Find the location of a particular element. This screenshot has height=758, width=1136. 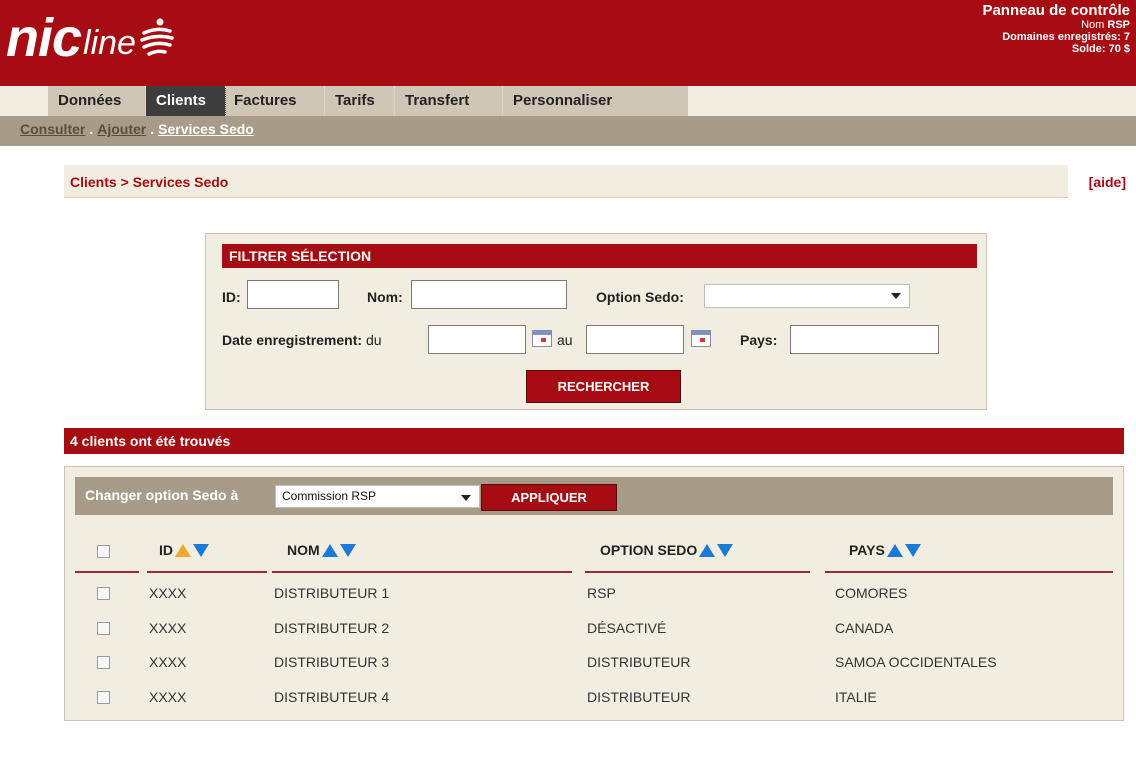

sub-nav-items: Consulter . Ajouter . Services Sedo is located at coordinates (137, 129).